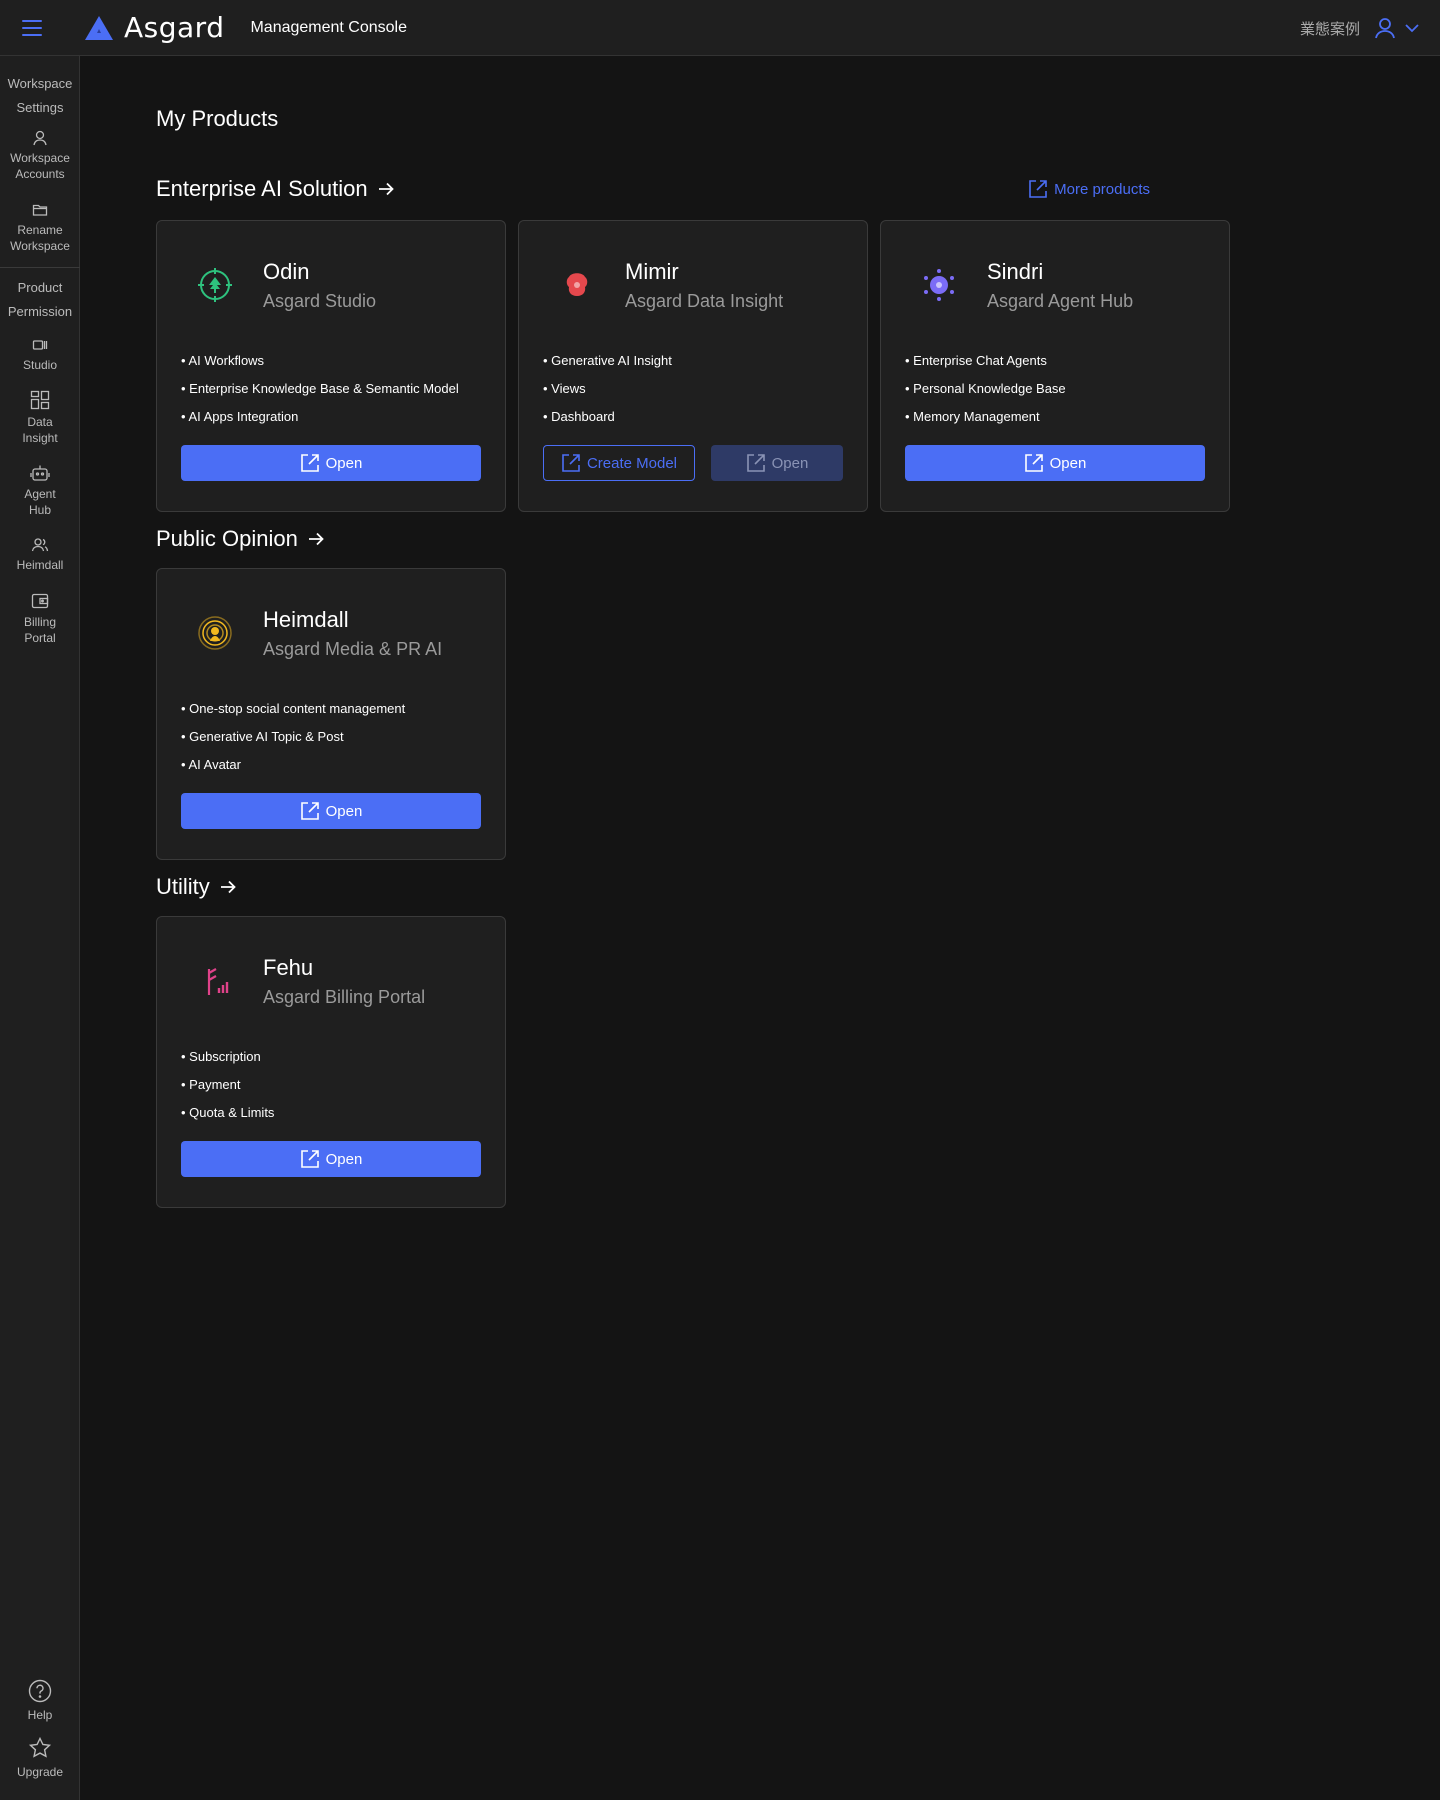 This screenshot has width=1440, height=1800. I want to click on brand: Asgard, so click(154, 27).